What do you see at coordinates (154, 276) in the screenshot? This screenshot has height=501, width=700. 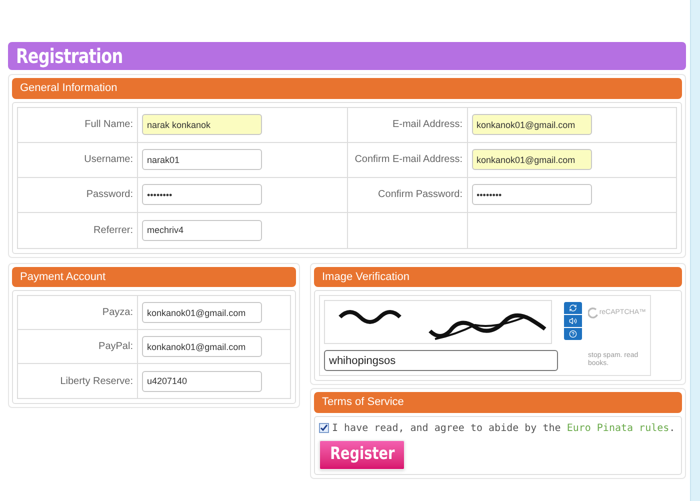 I see `section-header: Payment Account` at bounding box center [154, 276].